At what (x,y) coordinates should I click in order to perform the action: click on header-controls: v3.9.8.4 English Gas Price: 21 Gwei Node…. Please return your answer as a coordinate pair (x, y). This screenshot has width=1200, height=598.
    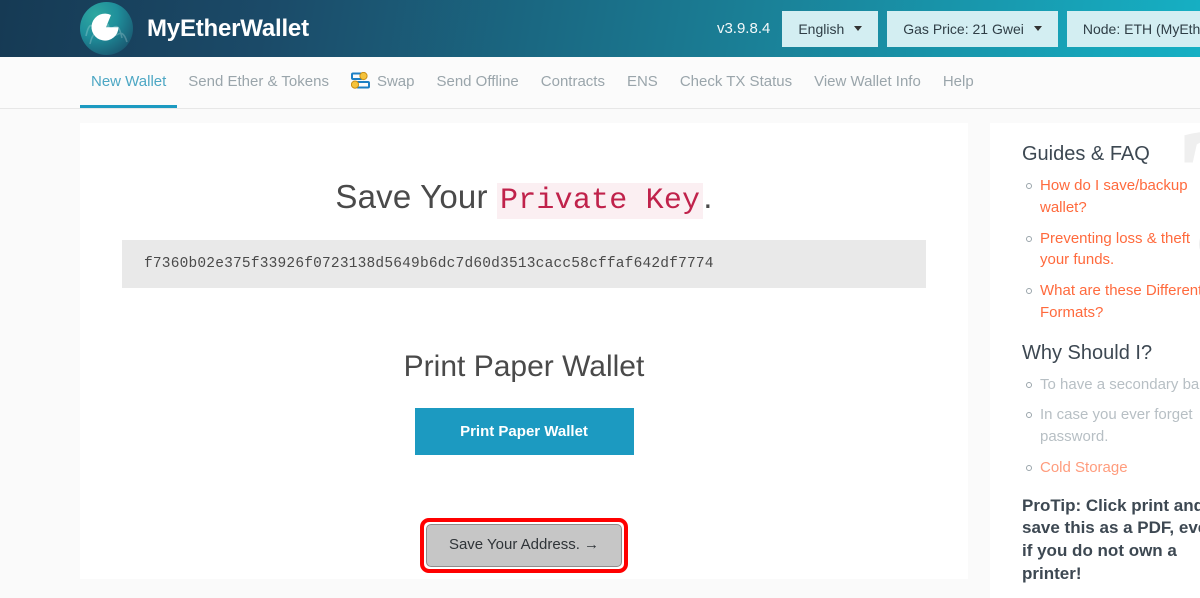
    Looking at the image, I should click on (958, 28).